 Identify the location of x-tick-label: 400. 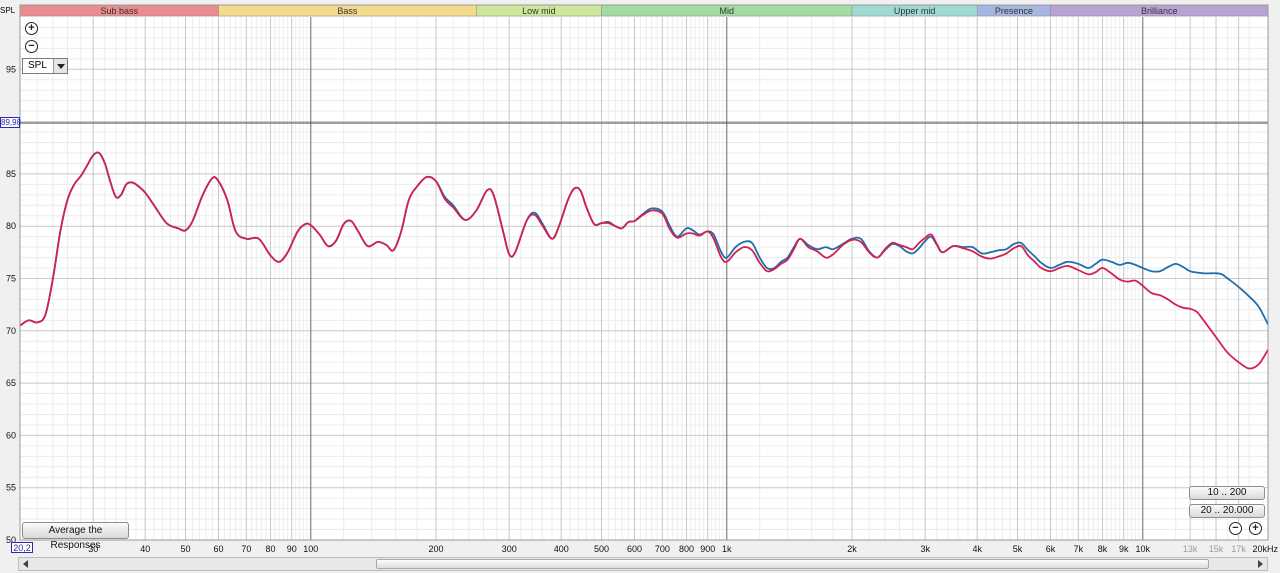
(561, 549).